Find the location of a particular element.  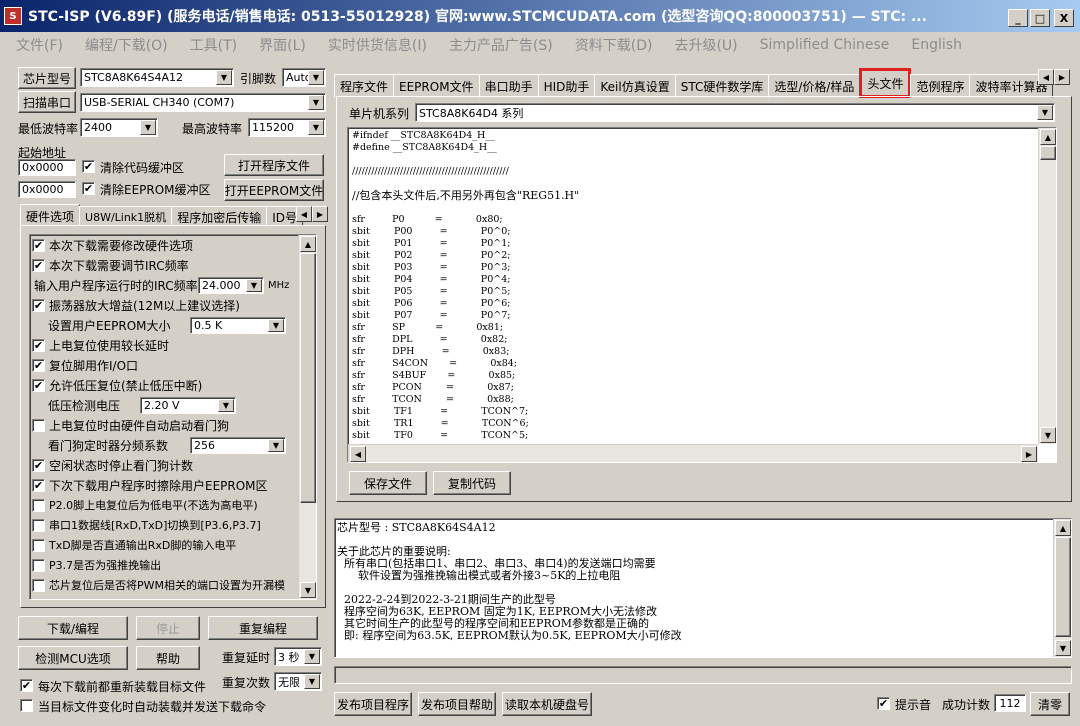

option-row: 输入用户程序运行时的IRC频率 24.000 ▼ MHz is located at coordinates (166, 285).